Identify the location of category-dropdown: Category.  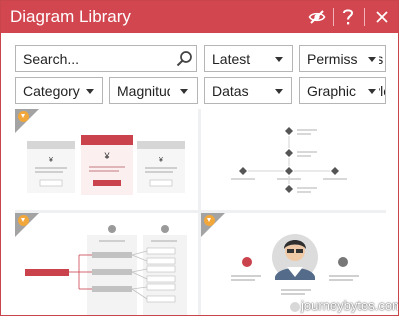
(59, 90).